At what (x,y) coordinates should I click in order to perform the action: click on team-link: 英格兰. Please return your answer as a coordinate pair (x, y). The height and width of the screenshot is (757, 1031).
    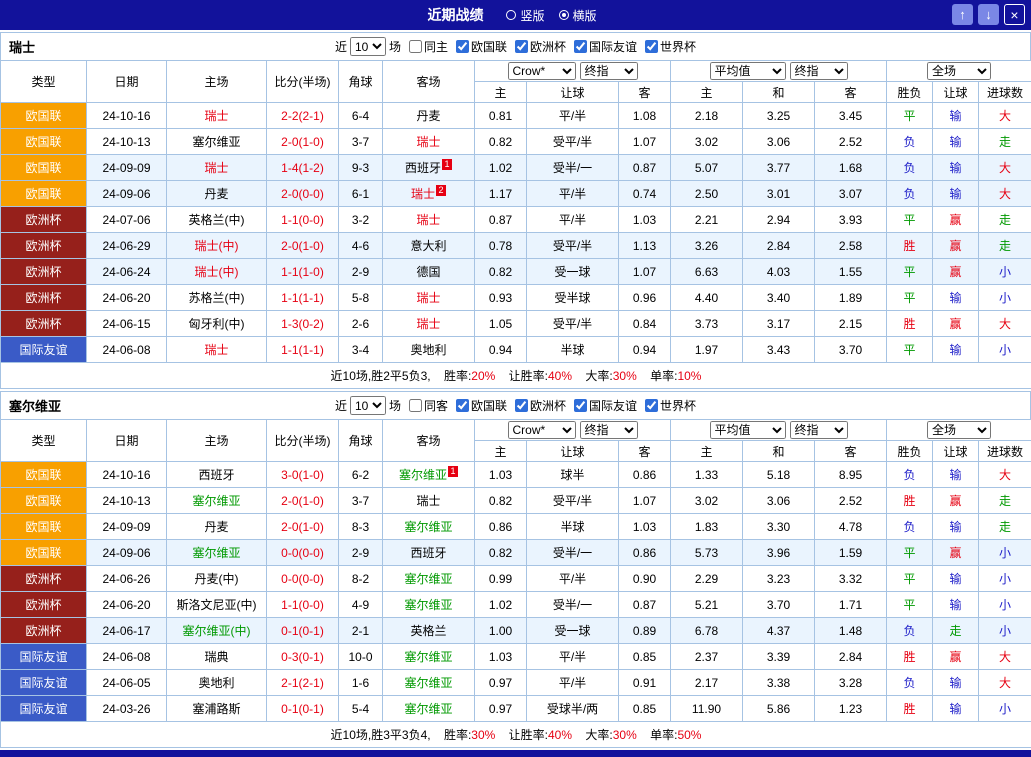
    Looking at the image, I should click on (428, 631).